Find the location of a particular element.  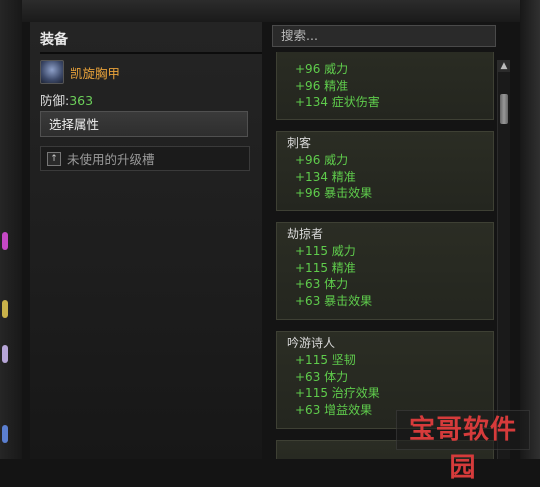

stat-card: 劫掠者 +115 威力 +115 精准 +63 体力 +63 暴击效果 is located at coordinates (385, 271).